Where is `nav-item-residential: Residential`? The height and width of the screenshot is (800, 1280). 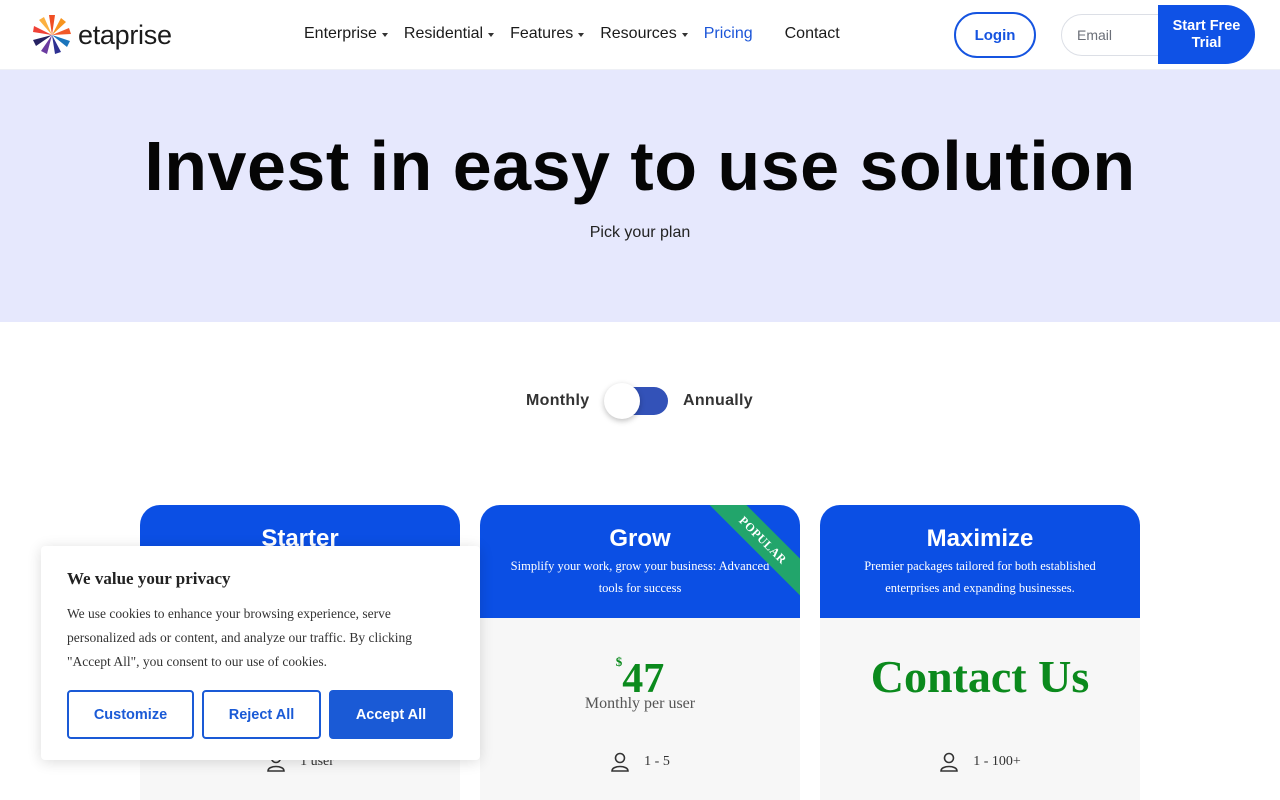 nav-item-residential: Residential is located at coordinates (449, 34).